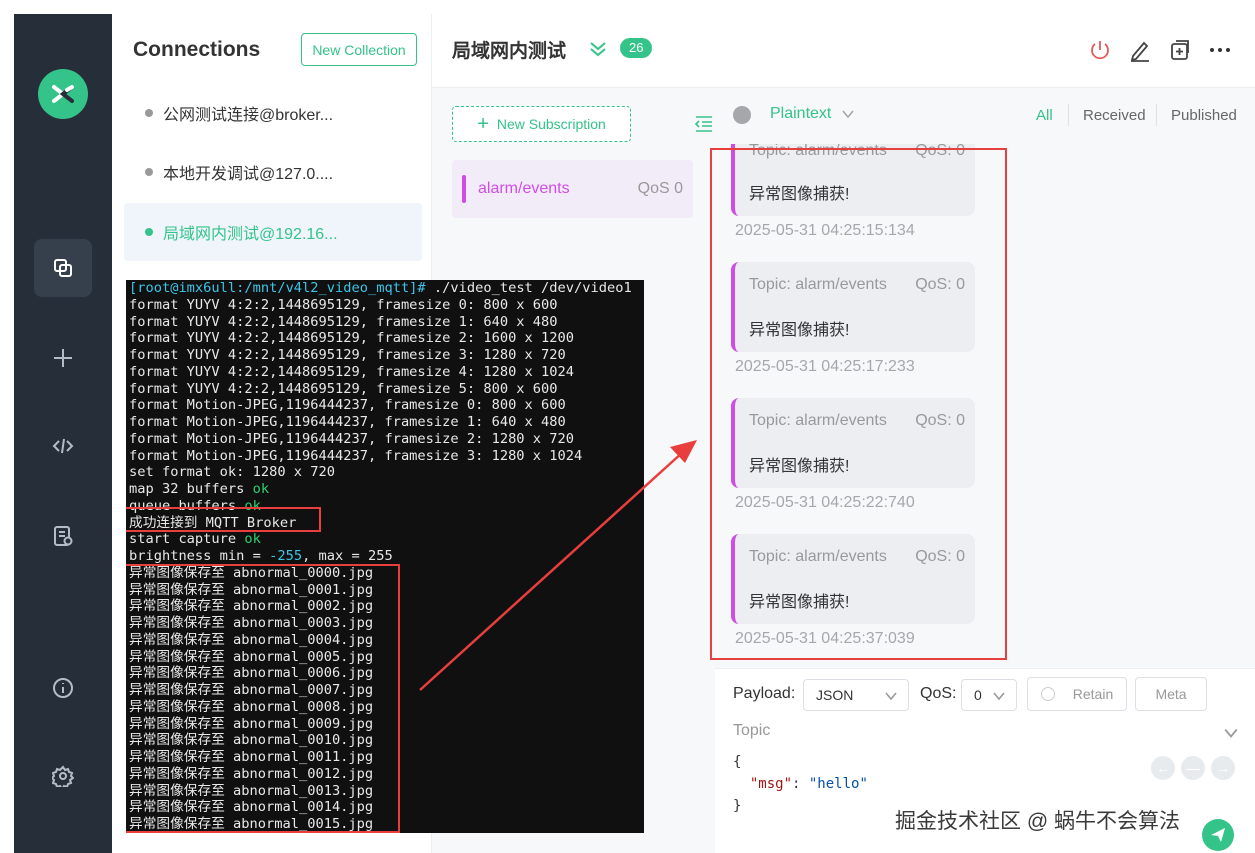  Describe the element at coordinates (771, 784) in the screenshot. I see `code-key: "msg"` at that location.